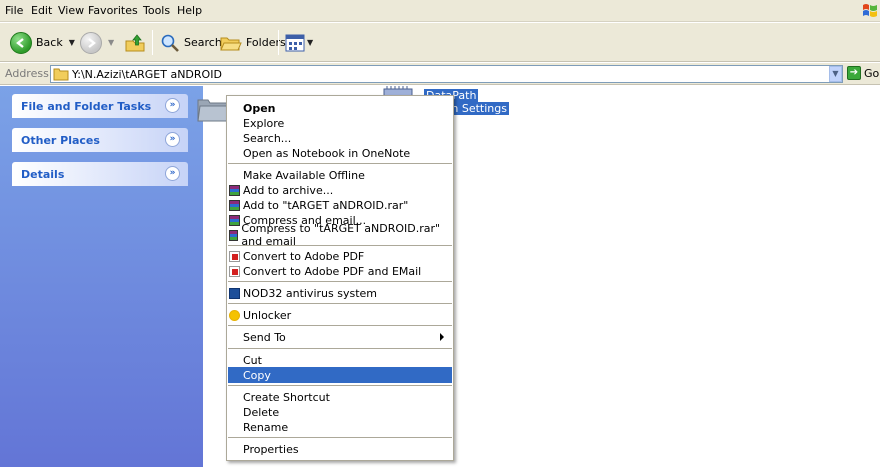 This screenshot has height=467, width=880. I want to click on menu-item-create-shortcut: Create Shortcut, so click(340, 397).